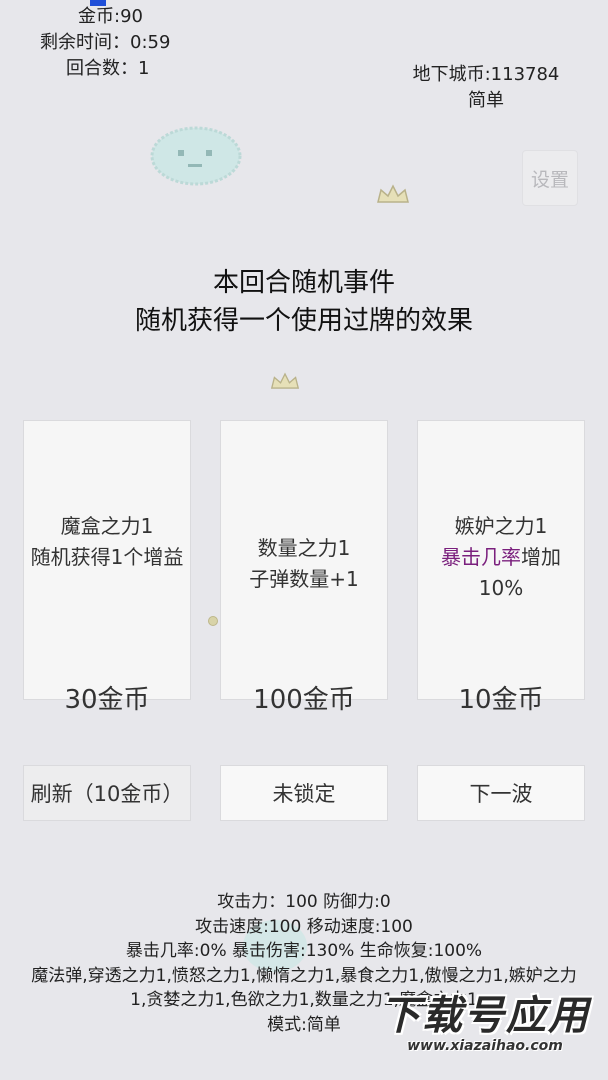  I want to click on refresh-button: 刷新（10金币）, so click(107, 793).